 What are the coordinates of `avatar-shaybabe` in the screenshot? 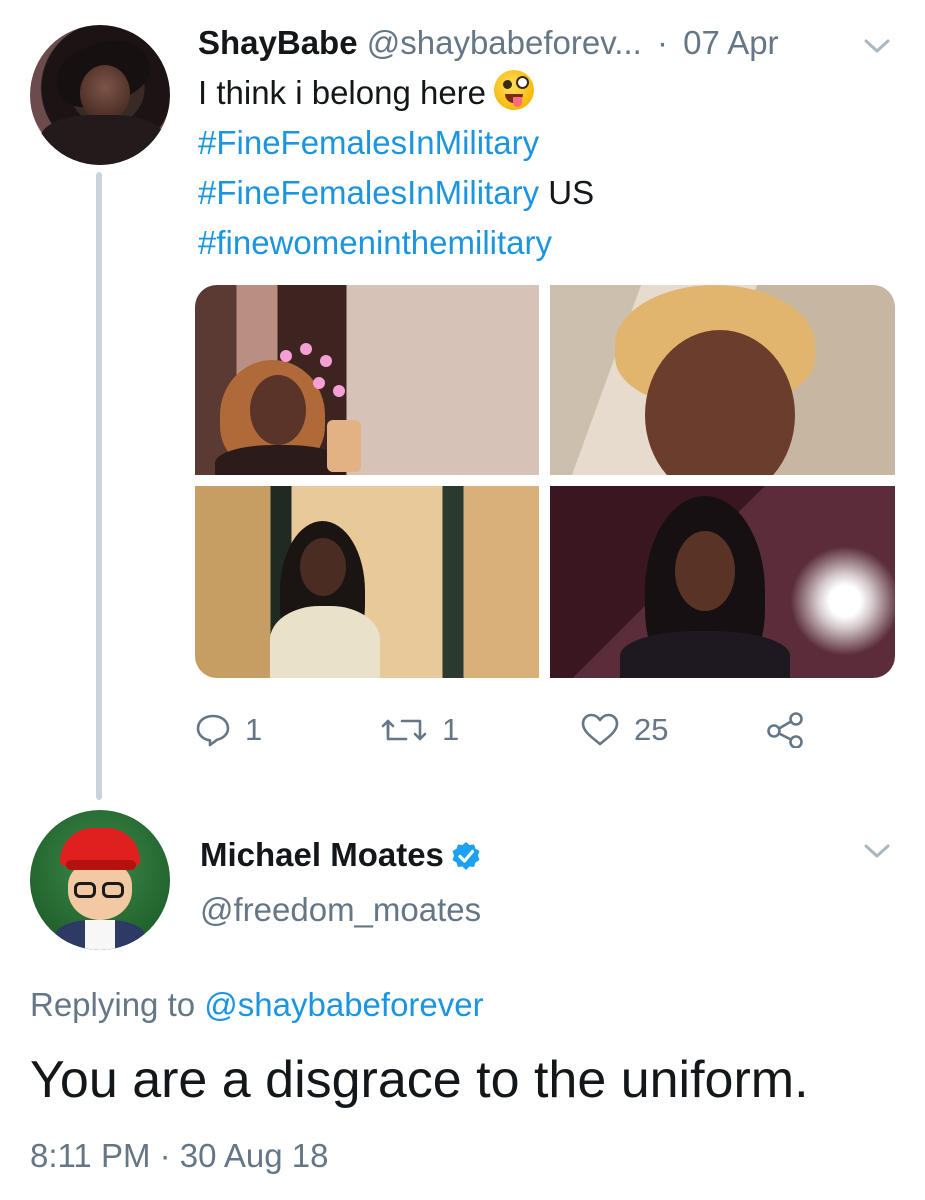 It's located at (100, 95).